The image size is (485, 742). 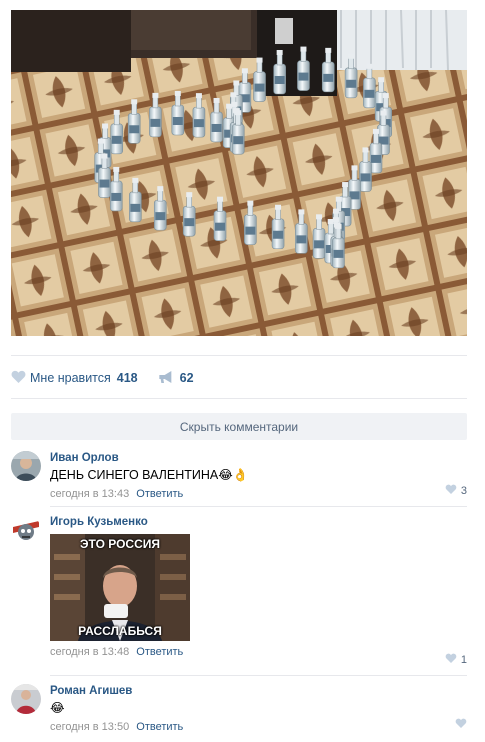 I want to click on meme-bottom-caption: РАССЛАБЬСЯ, so click(x=120, y=631).